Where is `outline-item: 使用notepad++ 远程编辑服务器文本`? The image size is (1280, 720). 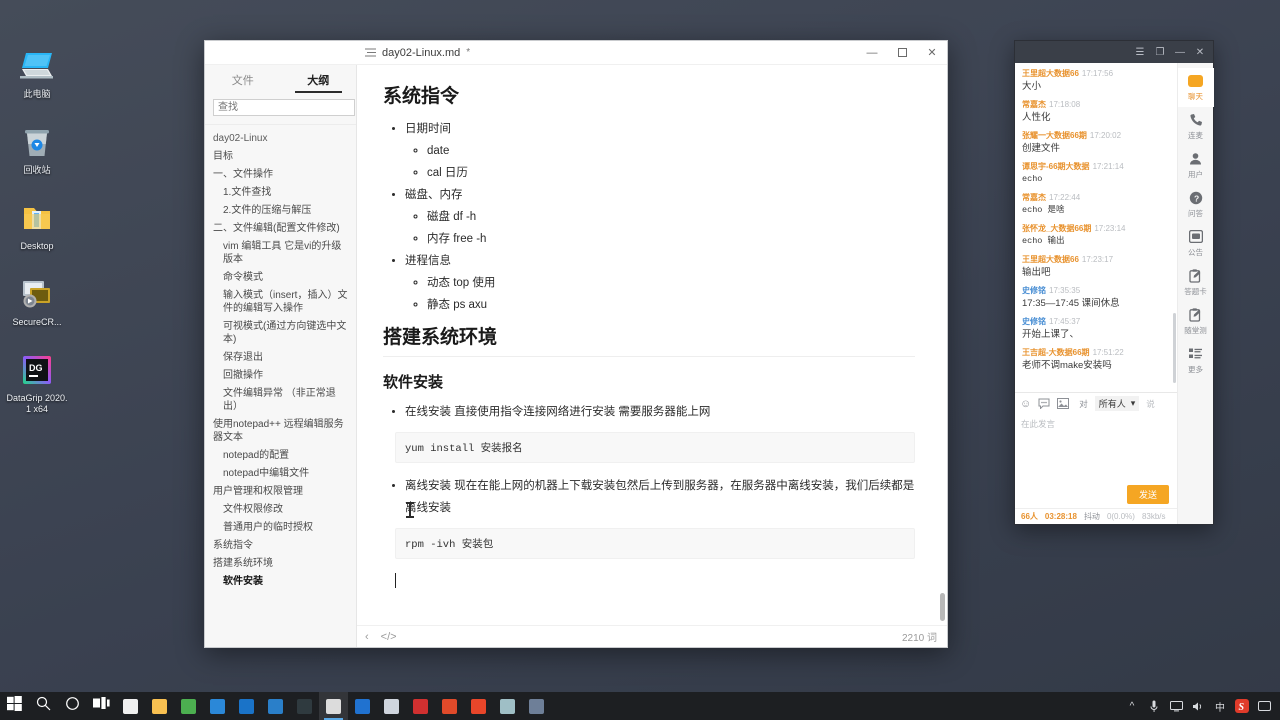
outline-item: 使用notepad++ 远程编辑服务器文本 is located at coordinates (281, 430).